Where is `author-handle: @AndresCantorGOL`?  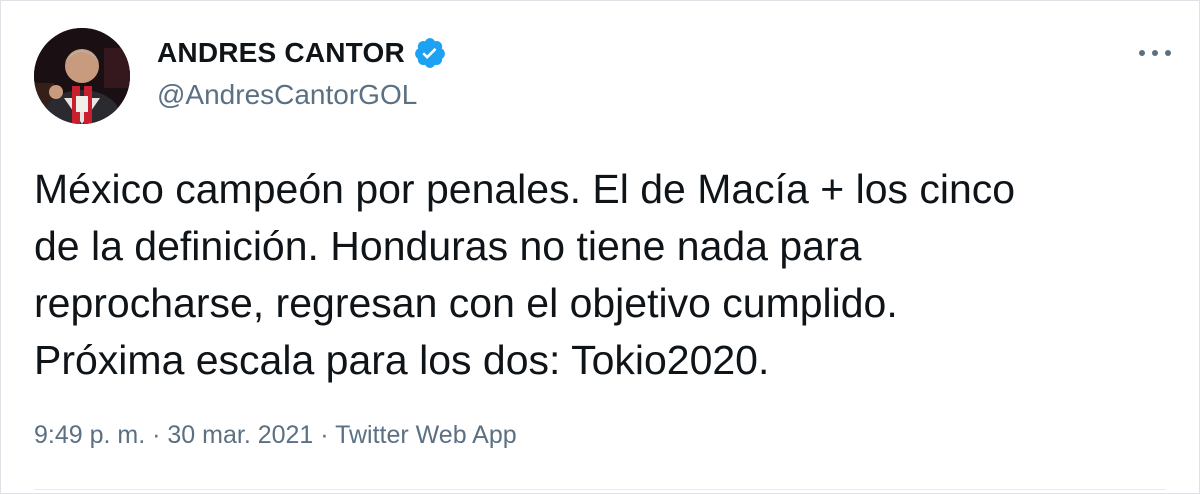
author-handle: @AndresCantorGOL is located at coordinates (302, 95).